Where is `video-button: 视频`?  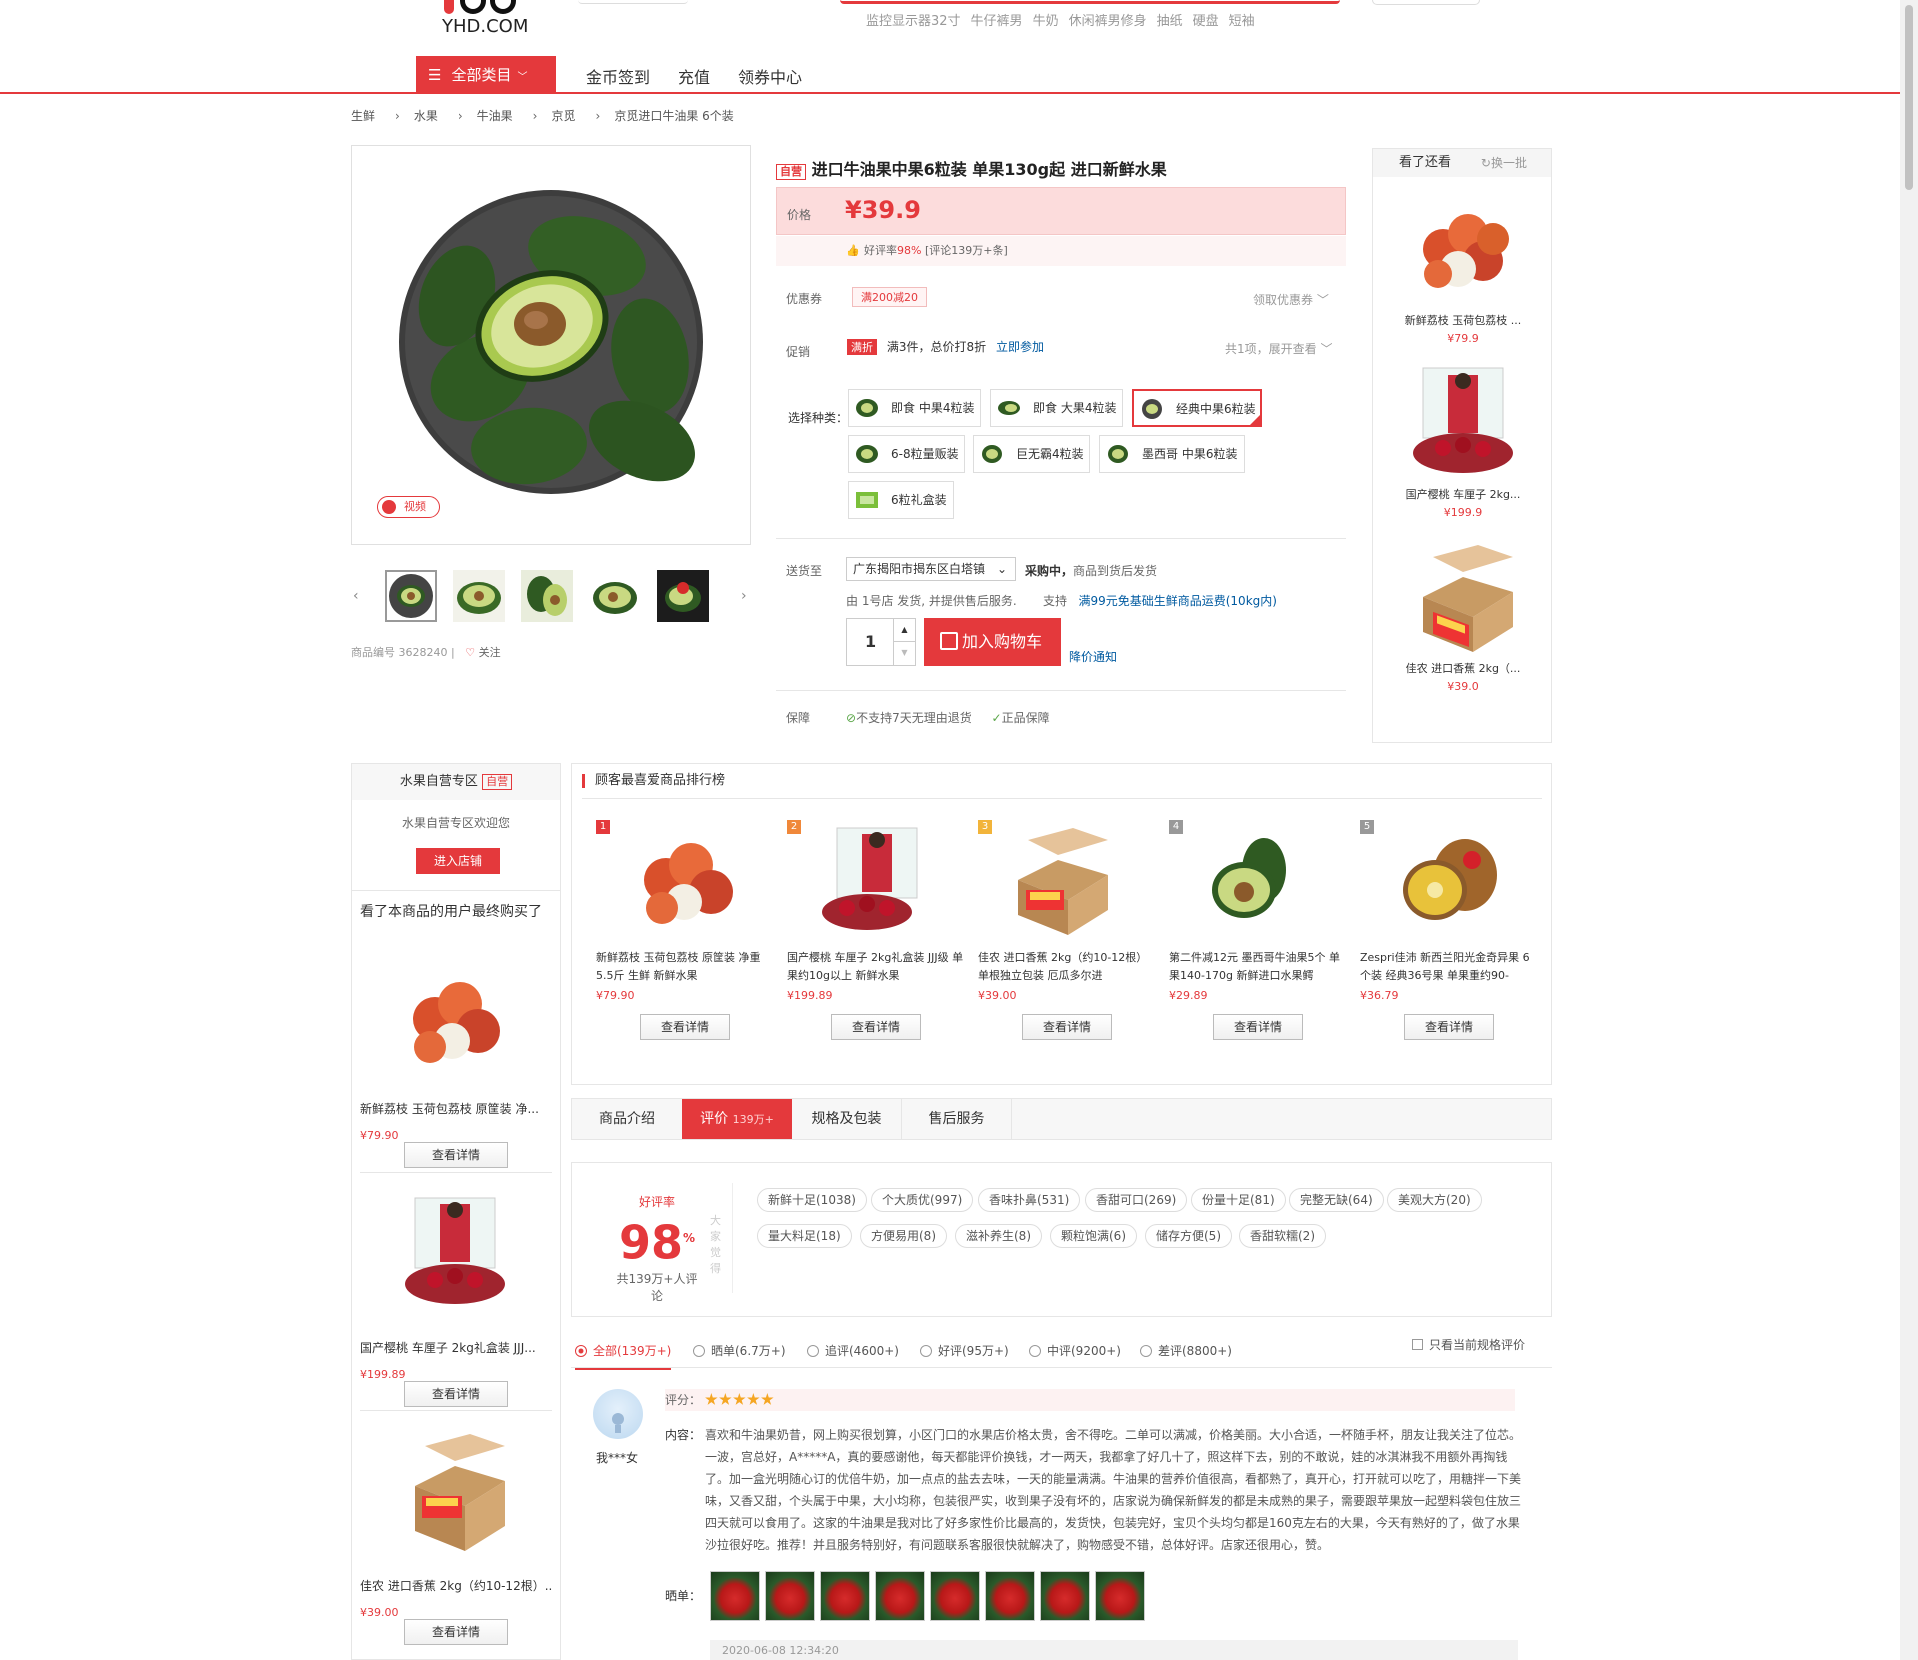 video-button: 视频 is located at coordinates (408, 507).